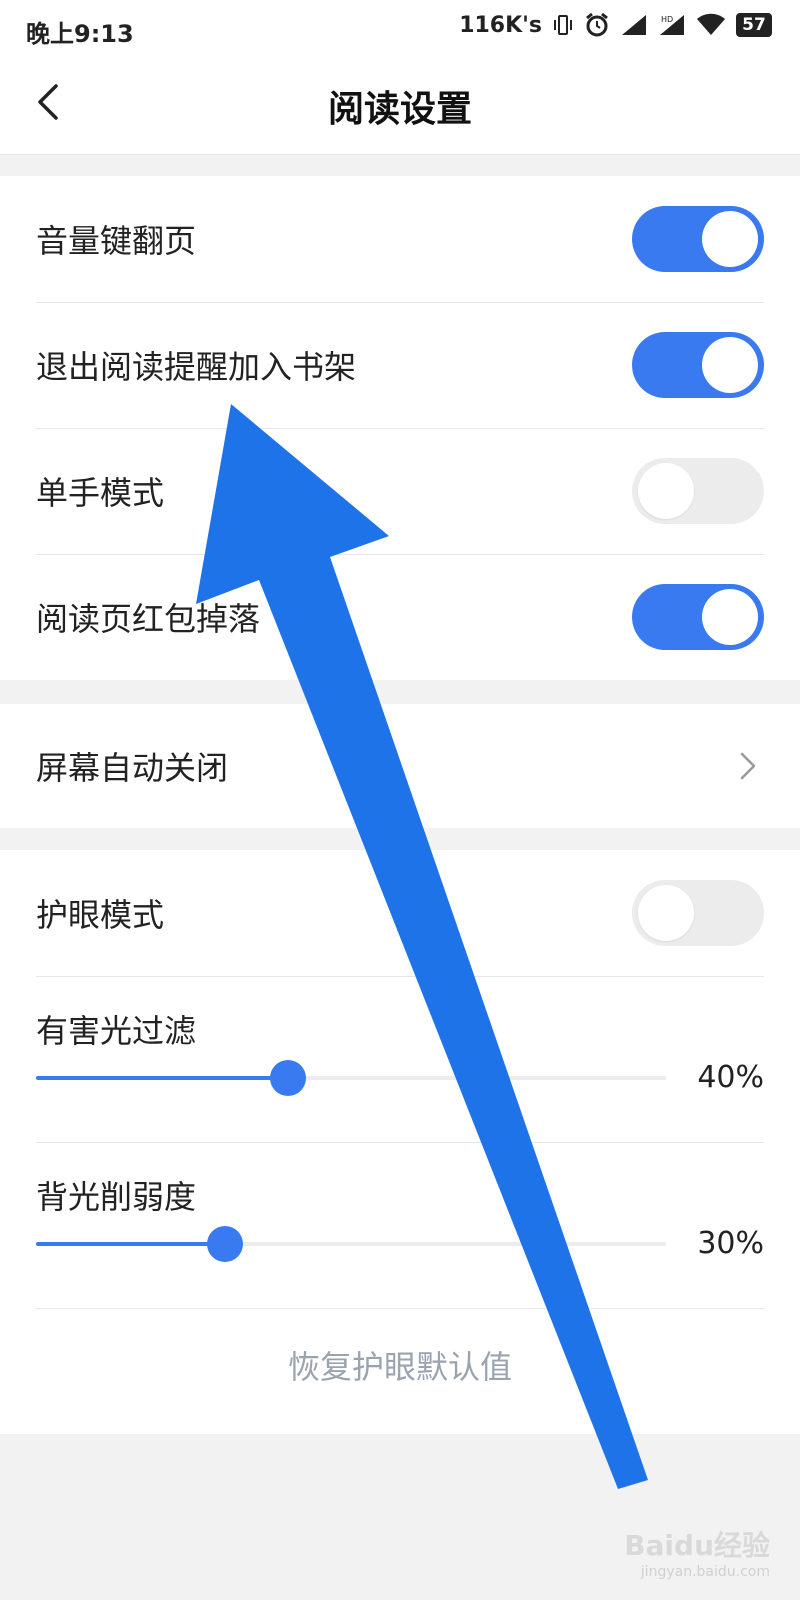 The width and height of the screenshot is (800, 1600). What do you see at coordinates (672, 25) in the screenshot?
I see `hd-signal-icon: HD` at bounding box center [672, 25].